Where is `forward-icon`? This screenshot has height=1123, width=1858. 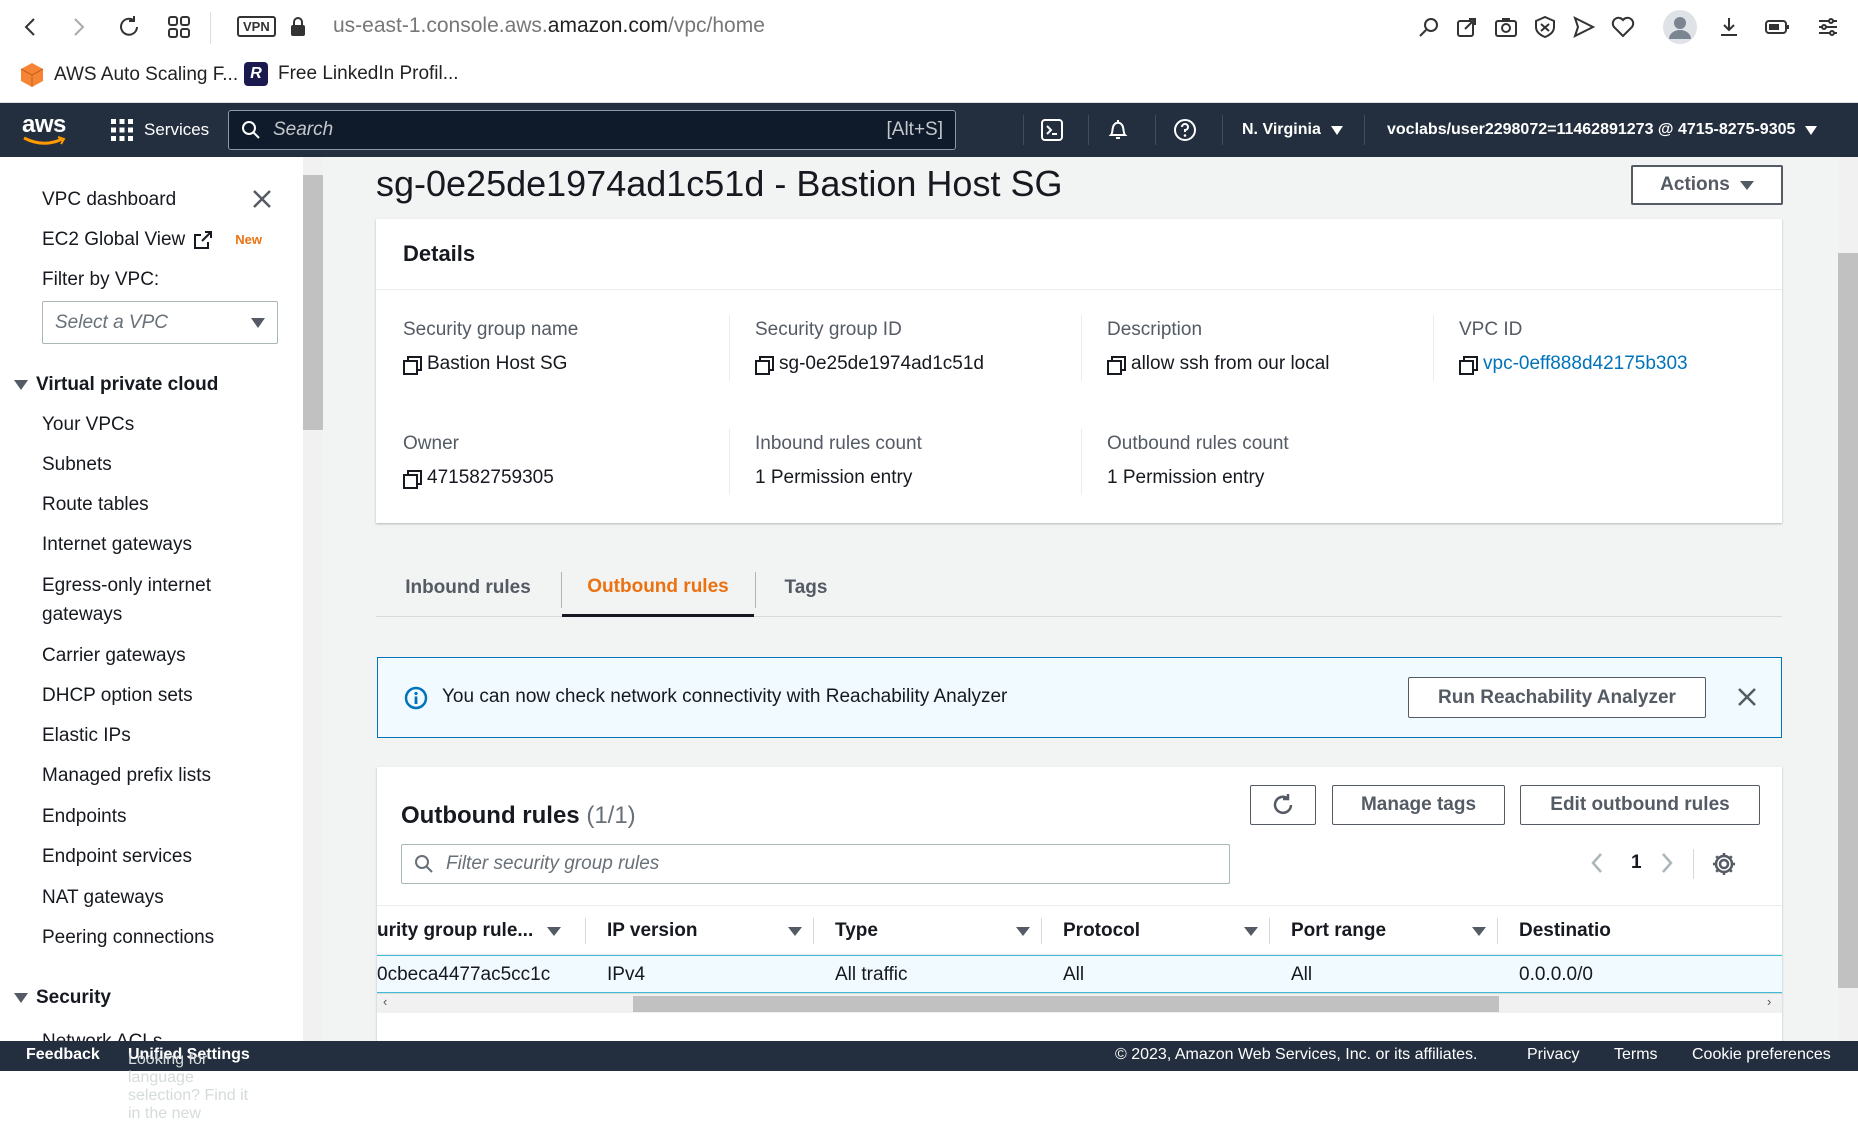 forward-icon is located at coordinates (78, 27).